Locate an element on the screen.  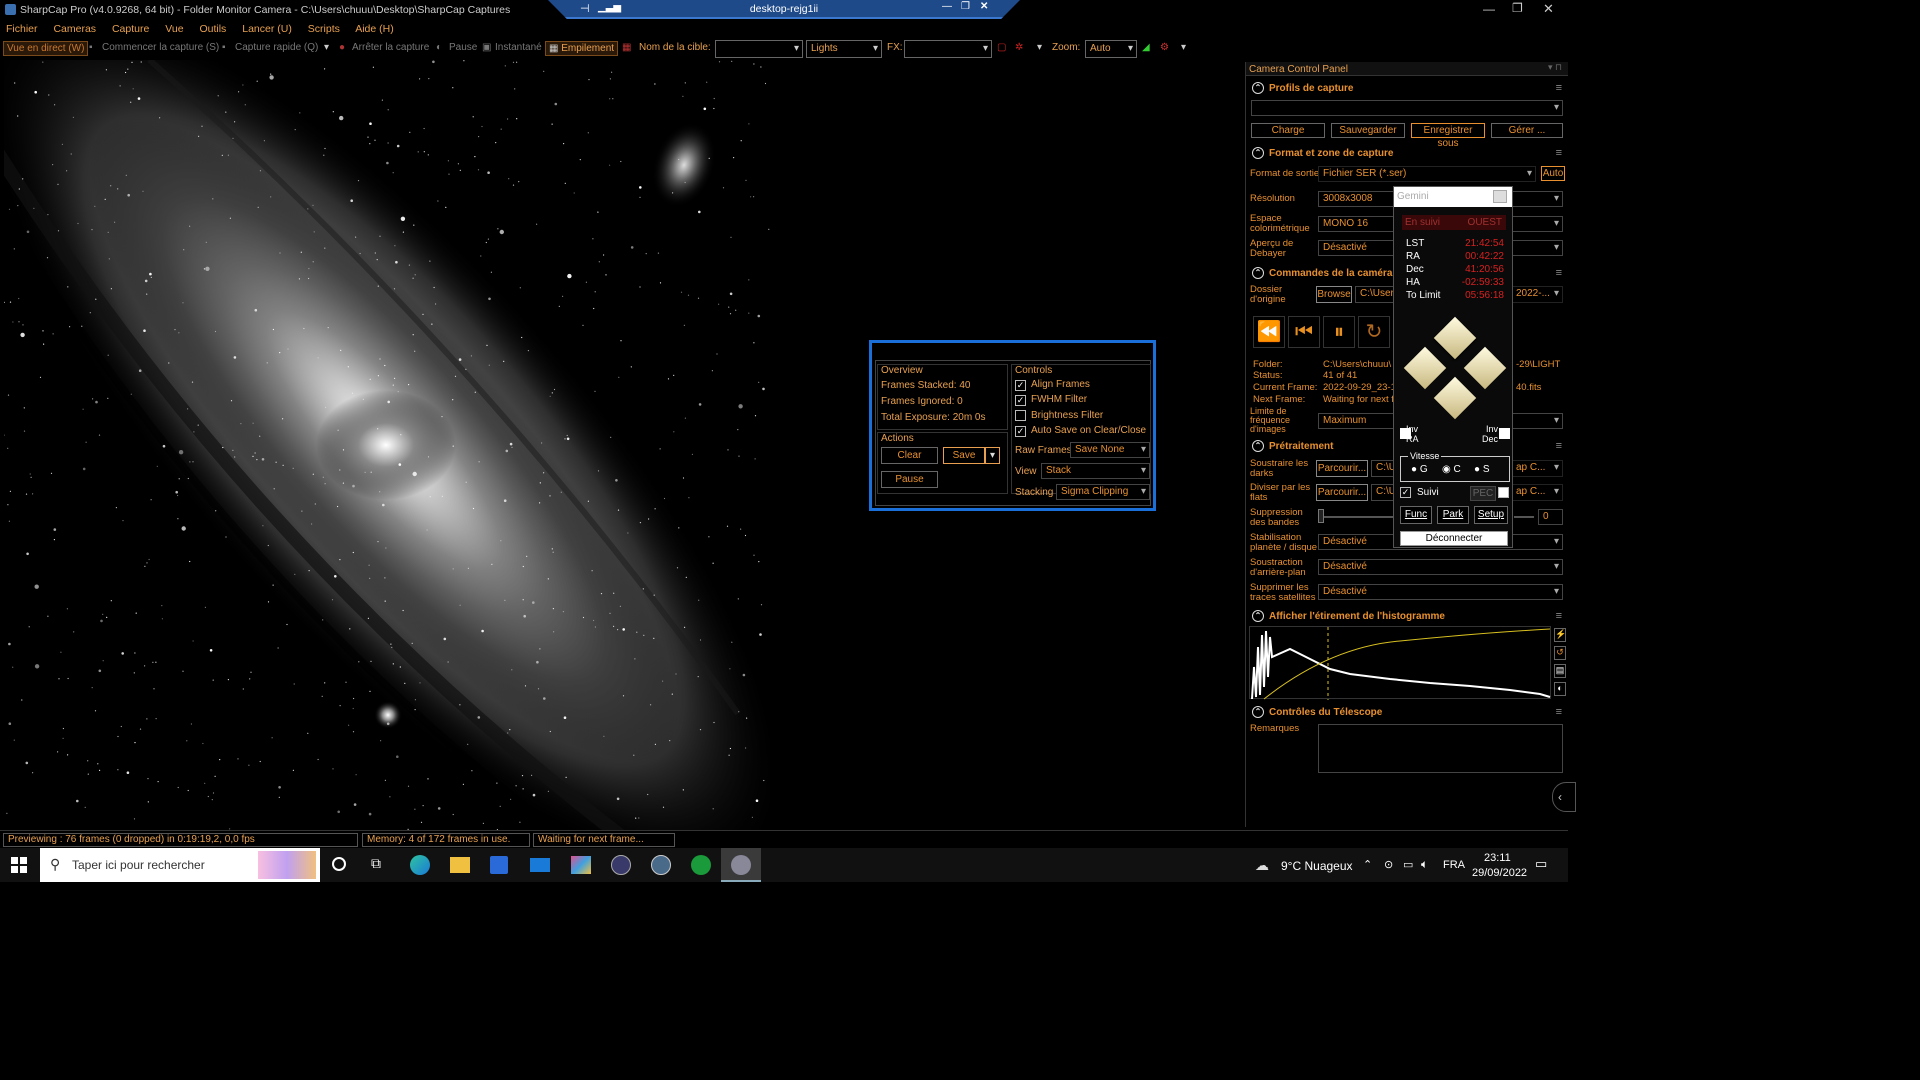
stacking-button: ▦ Empilement is located at coordinates (582, 48).